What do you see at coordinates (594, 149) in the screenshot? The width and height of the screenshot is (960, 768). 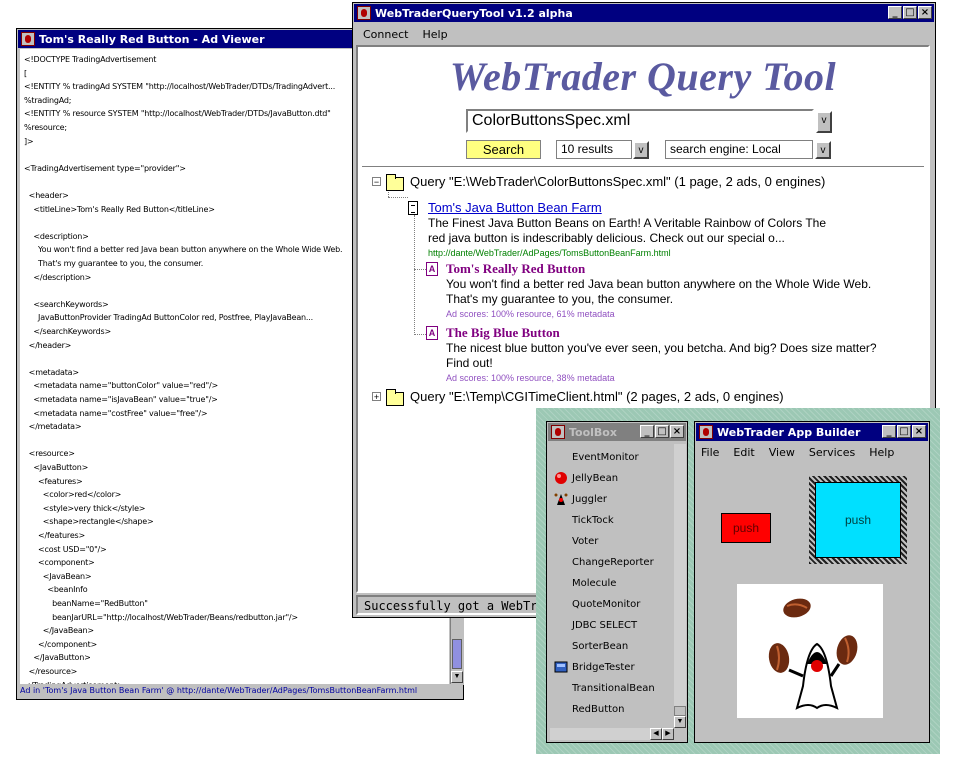 I see `results-count-select: 10 results` at bounding box center [594, 149].